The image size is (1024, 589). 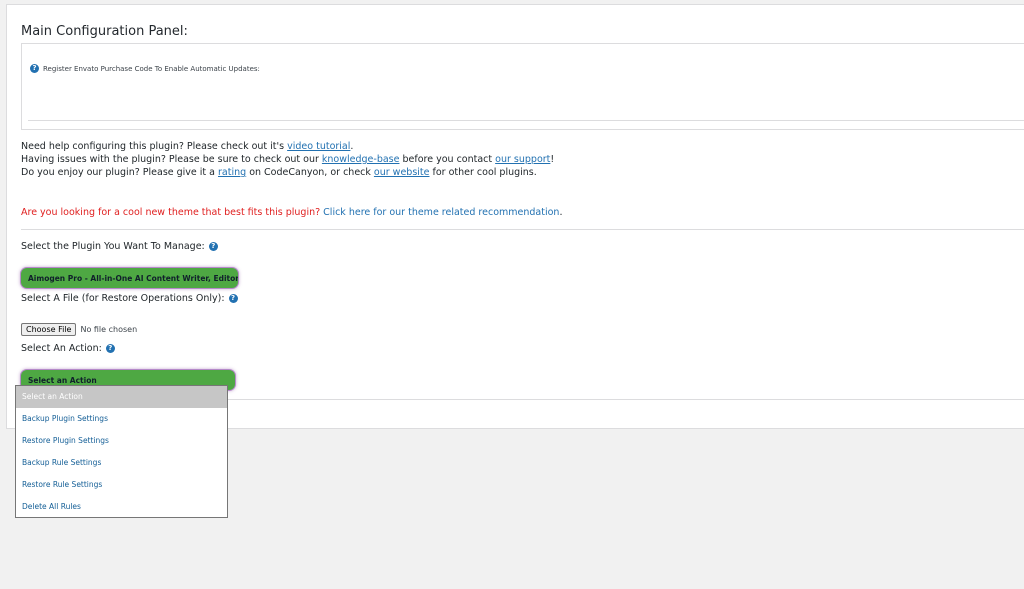 I want to click on dropdown-option: Backup Rule Settings, so click(x=121, y=463).